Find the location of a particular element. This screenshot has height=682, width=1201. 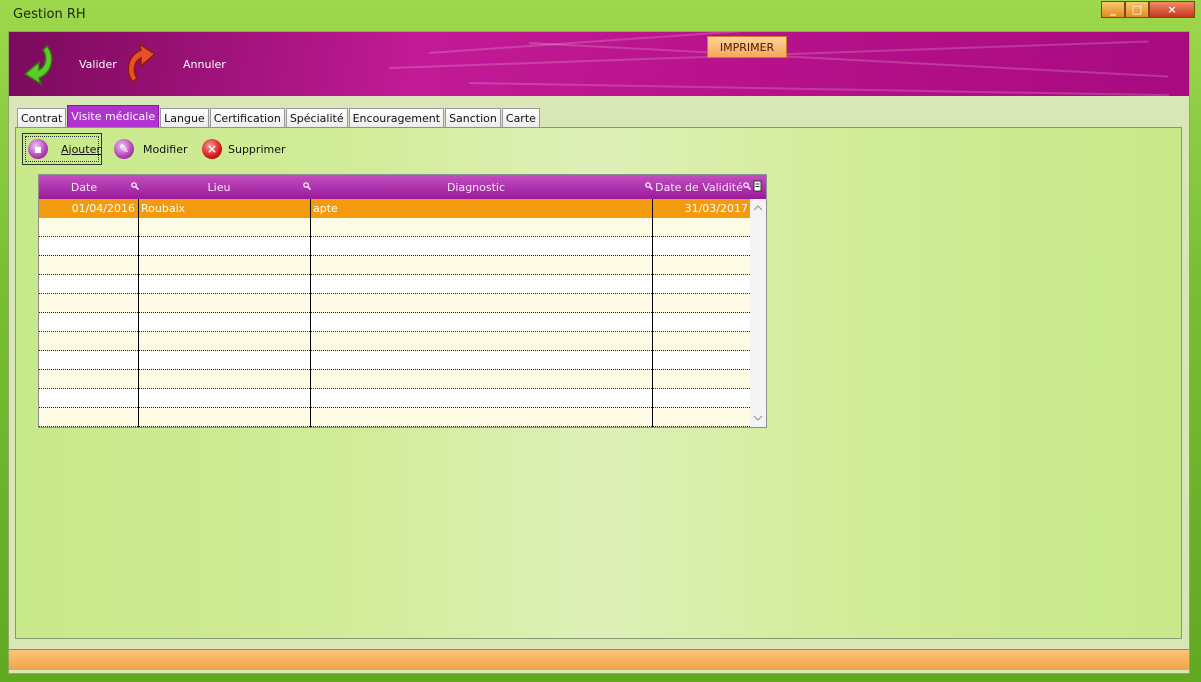

cell-diagnostic: apte is located at coordinates (481, 208).